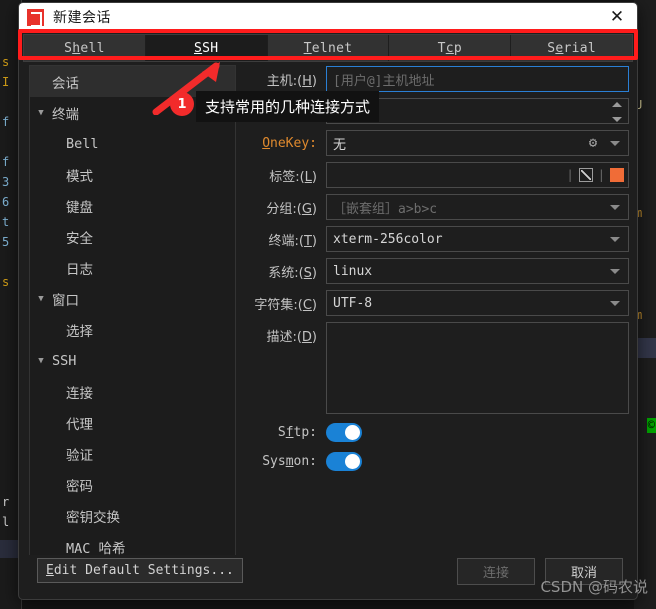 The image size is (656, 609). I want to click on group-row: 分组:(G) ［嵌套组］a>b>c, so click(435, 207).